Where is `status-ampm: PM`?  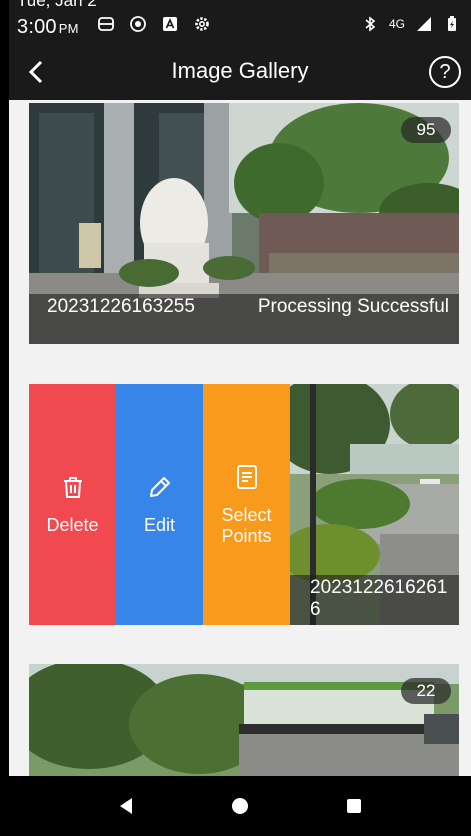 status-ampm: PM is located at coordinates (68, 28).